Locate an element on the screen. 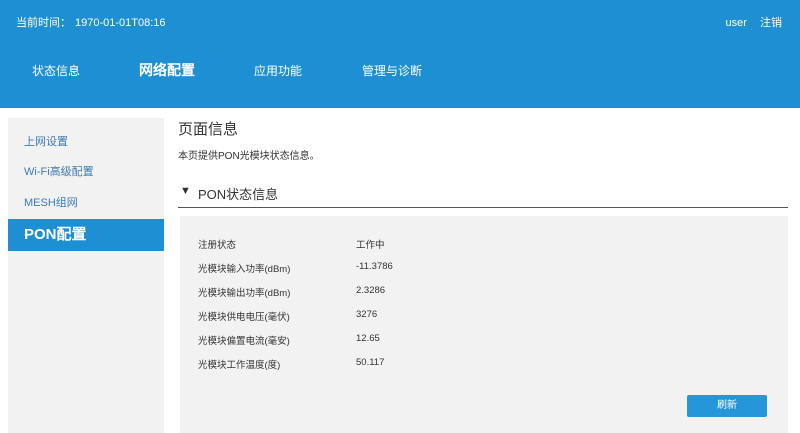  sidebar-item-internet-settings: 上网设置 is located at coordinates (86, 142).